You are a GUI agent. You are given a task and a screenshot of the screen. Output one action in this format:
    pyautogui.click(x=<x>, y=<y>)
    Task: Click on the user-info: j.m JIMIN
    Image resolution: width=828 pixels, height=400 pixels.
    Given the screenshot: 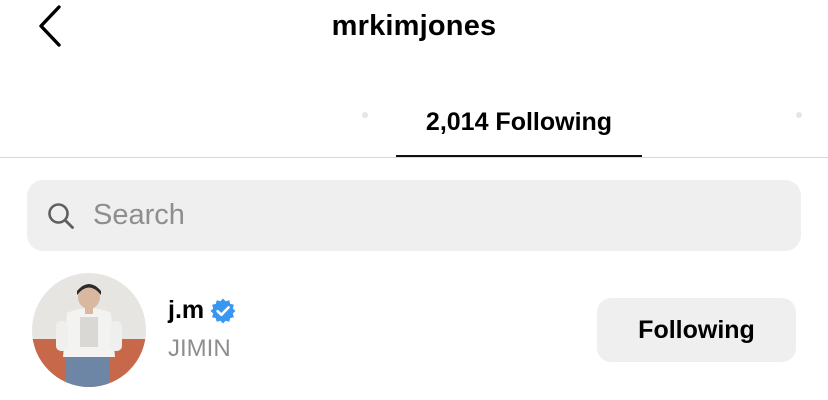 What is the action you would take?
    pyautogui.click(x=202, y=329)
    